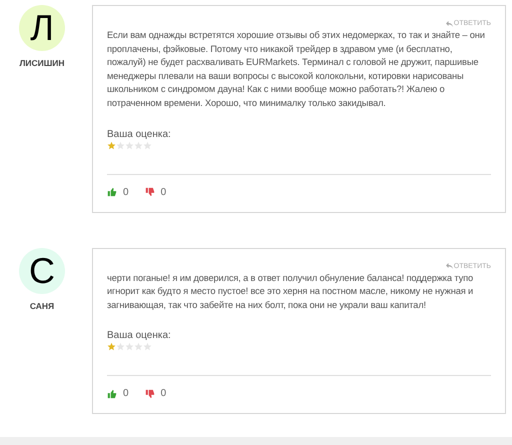 This screenshot has height=445, width=512. I want to click on review-text: Если вам однажды встретятся хорошие отзывы об этих недомерках, то так и знайте – они проплачены, фэйковые. Потому что никакой трейдер в здравом уме (и бесплатно, пожалуй) не будет расхваливать EURMarkets. Терминал с головой не дружит, паршивые менеджеры плевали на ваши вопросы с высокой колокольни, котировки нарисованы школьником с синдромом дауна! Как с ними вообще можно работать?! Жалею о потраченном времени. Хорошо, что минималку только закидывал., so click(296, 69).